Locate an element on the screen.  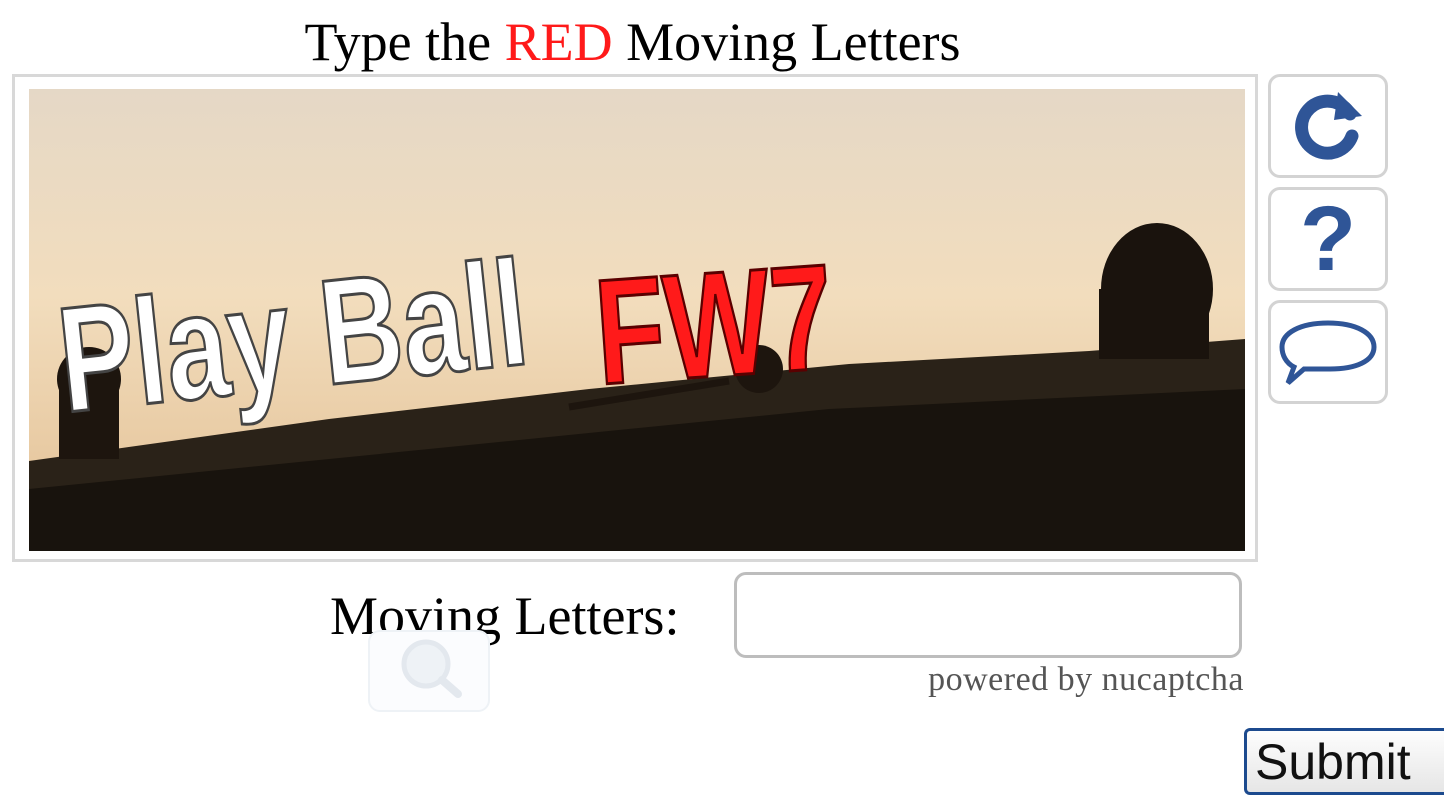
instruction-suffix: Moving Letters is located at coordinates (786, 42).